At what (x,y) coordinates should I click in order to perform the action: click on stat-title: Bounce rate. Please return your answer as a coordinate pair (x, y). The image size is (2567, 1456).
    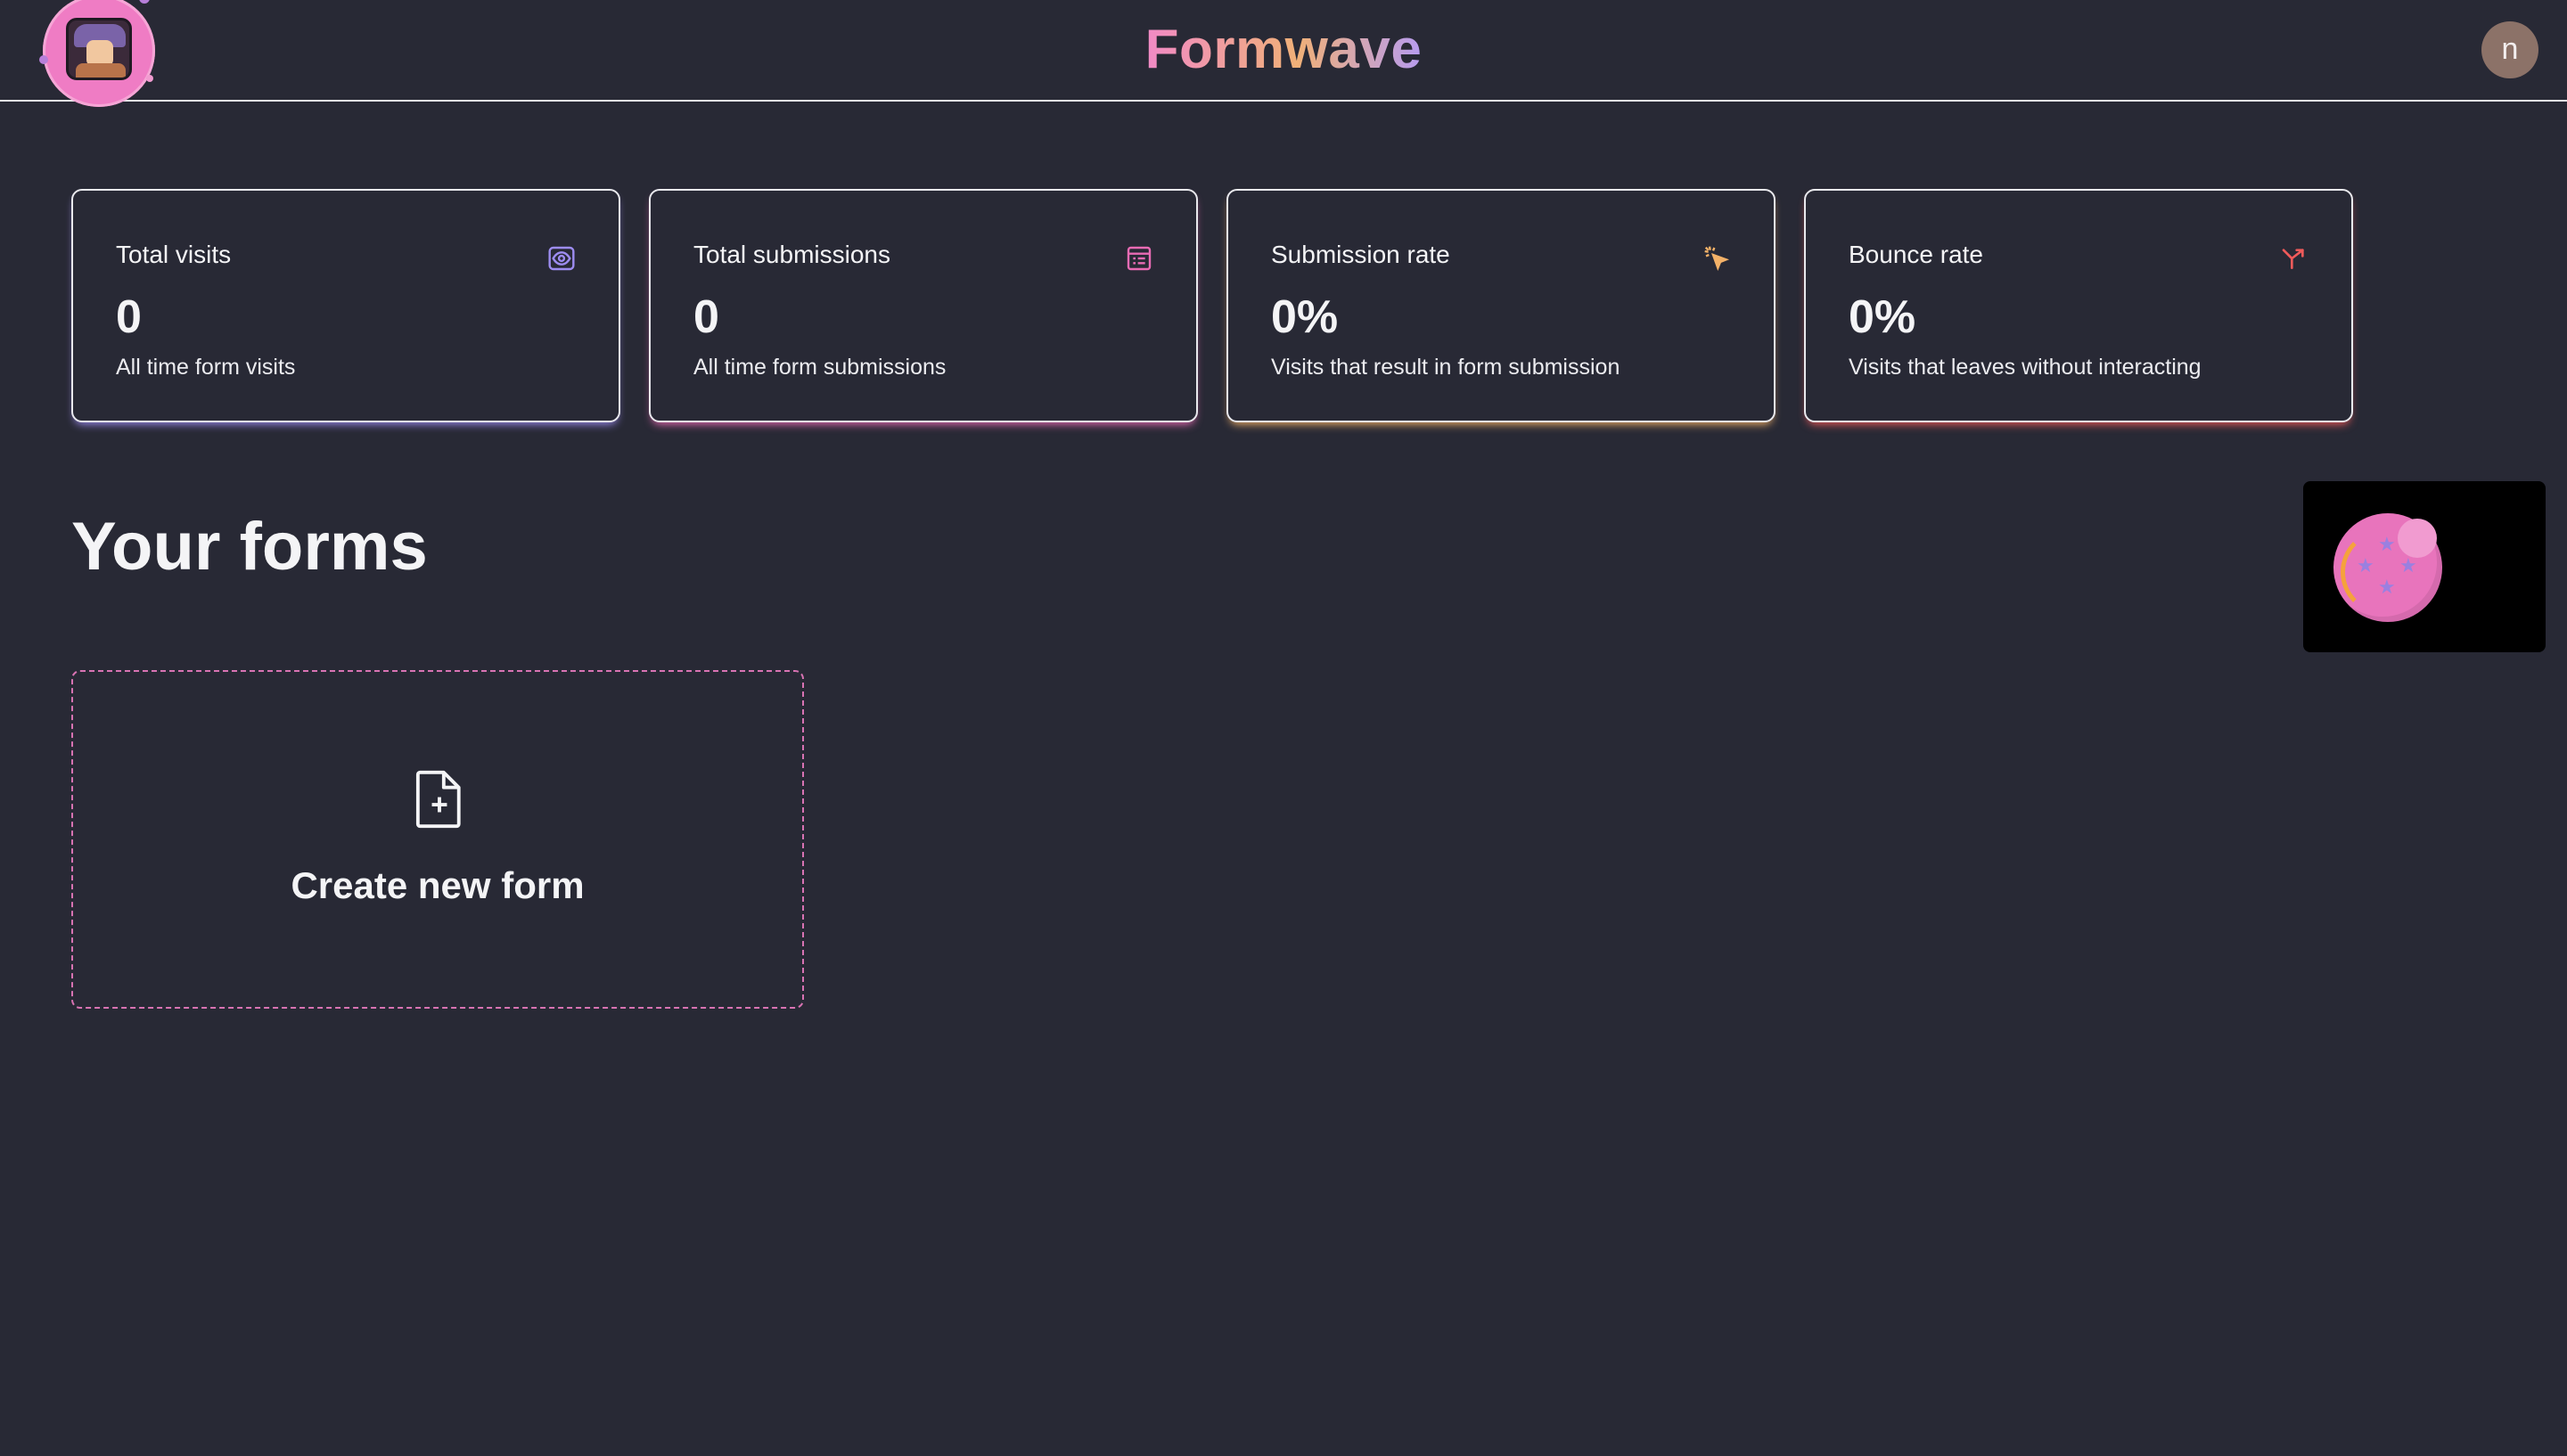
    Looking at the image, I should click on (1916, 254).